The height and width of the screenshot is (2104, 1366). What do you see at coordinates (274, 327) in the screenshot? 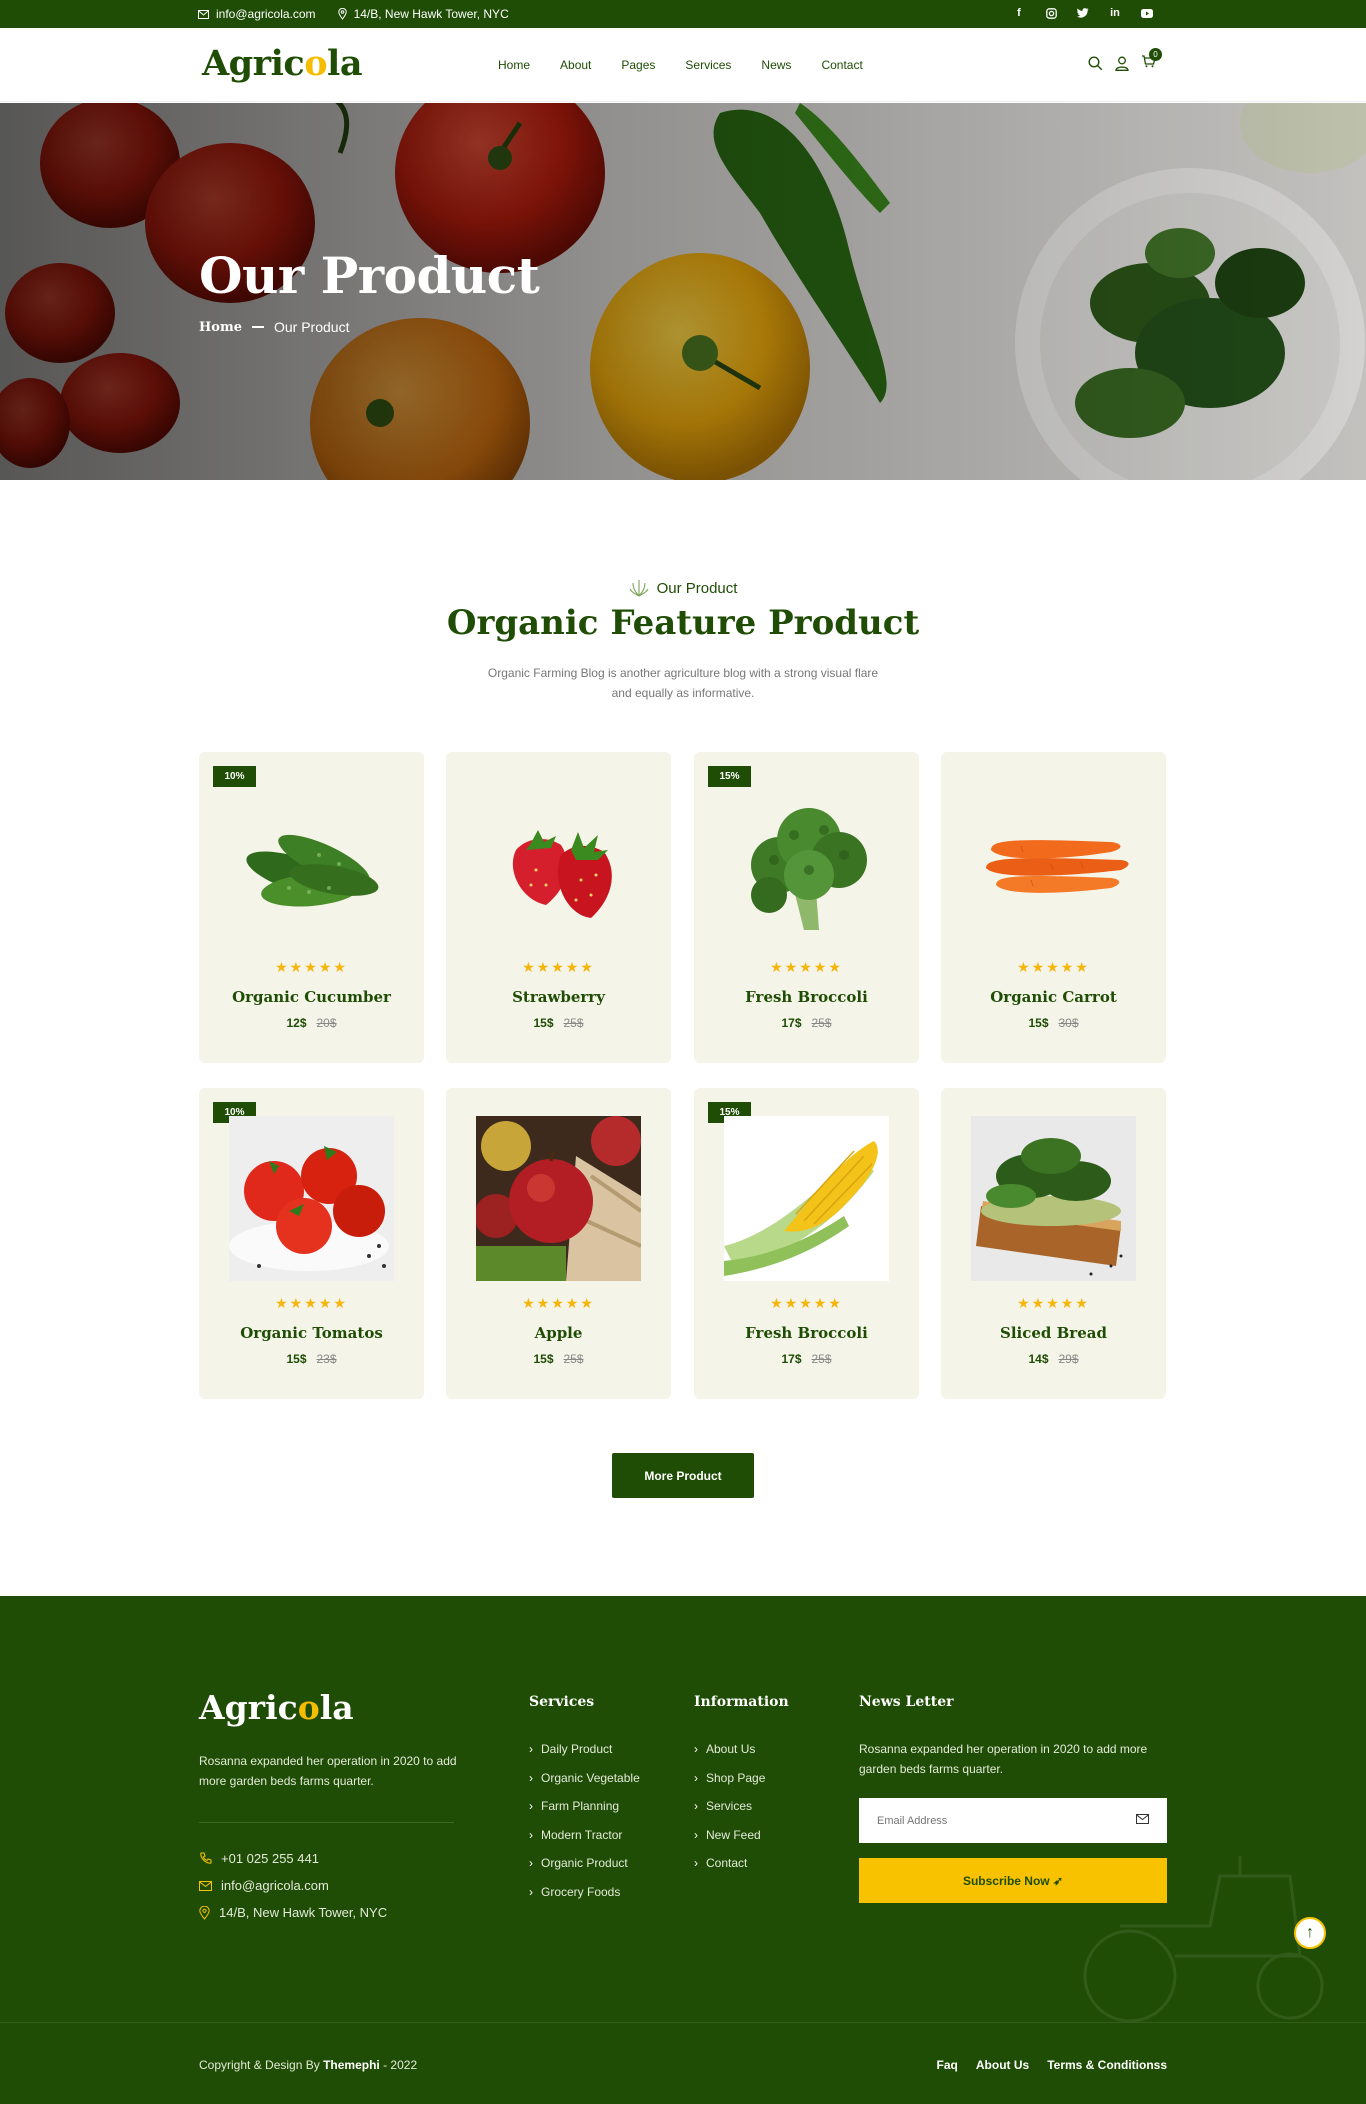
I see `breadcrumb: Home Our Product` at bounding box center [274, 327].